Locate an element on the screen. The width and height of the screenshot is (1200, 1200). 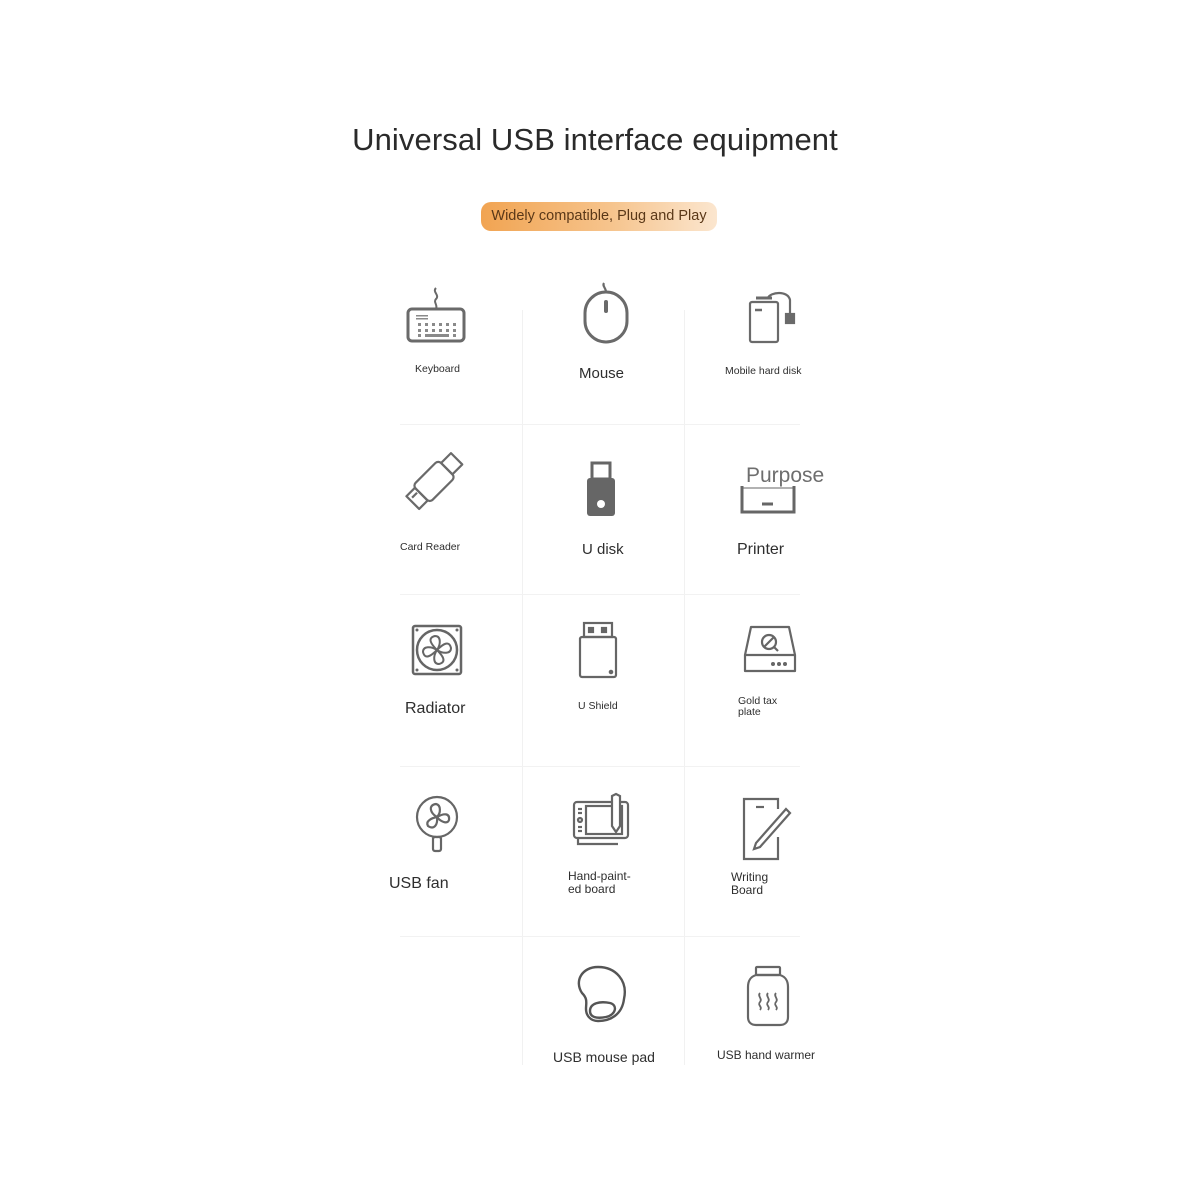
device-label: USB hand warmer is located at coordinates (766, 1055).